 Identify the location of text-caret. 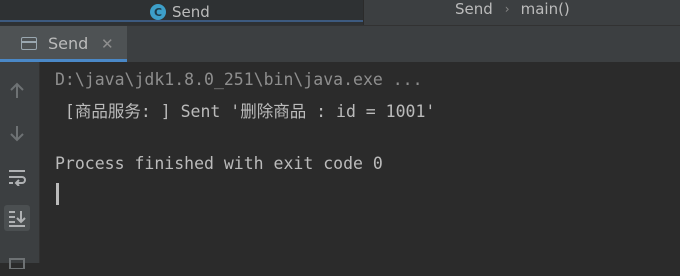
(57, 194).